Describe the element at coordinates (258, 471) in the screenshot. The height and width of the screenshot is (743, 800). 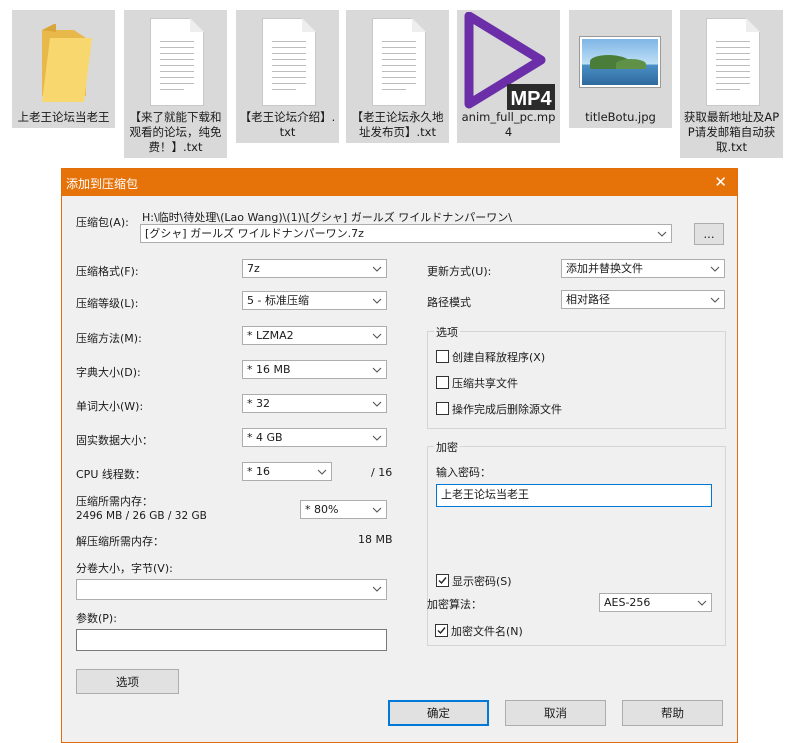
I see `cpu-value: * 16` at that location.